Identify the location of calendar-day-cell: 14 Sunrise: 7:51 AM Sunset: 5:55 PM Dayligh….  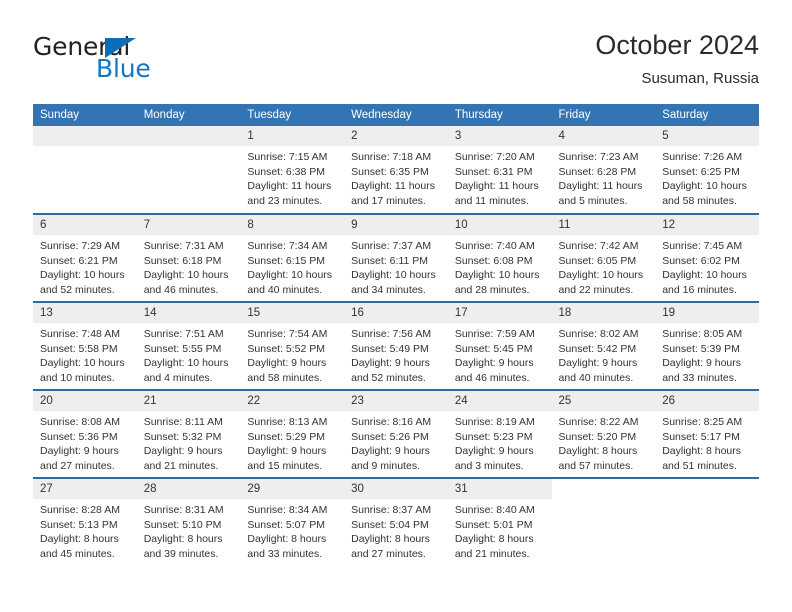
(188, 346).